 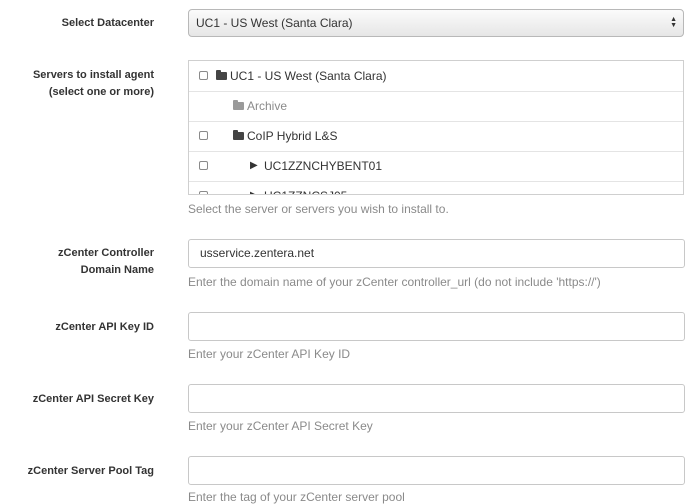 What do you see at coordinates (93, 399) in the screenshot?
I see `api-secret-label: zCenter API Secret Key` at bounding box center [93, 399].